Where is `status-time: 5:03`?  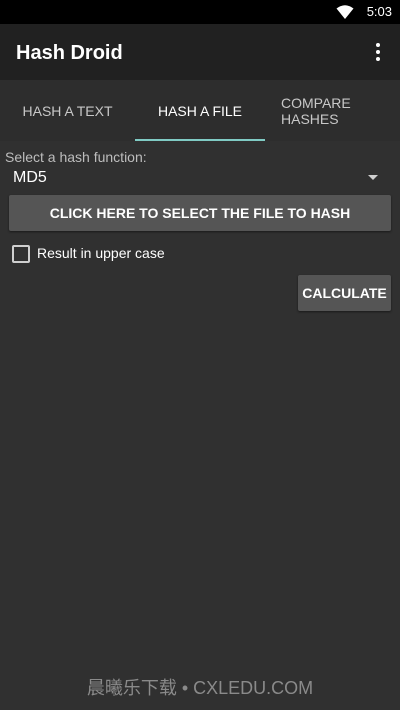 status-time: 5:03 is located at coordinates (379, 11).